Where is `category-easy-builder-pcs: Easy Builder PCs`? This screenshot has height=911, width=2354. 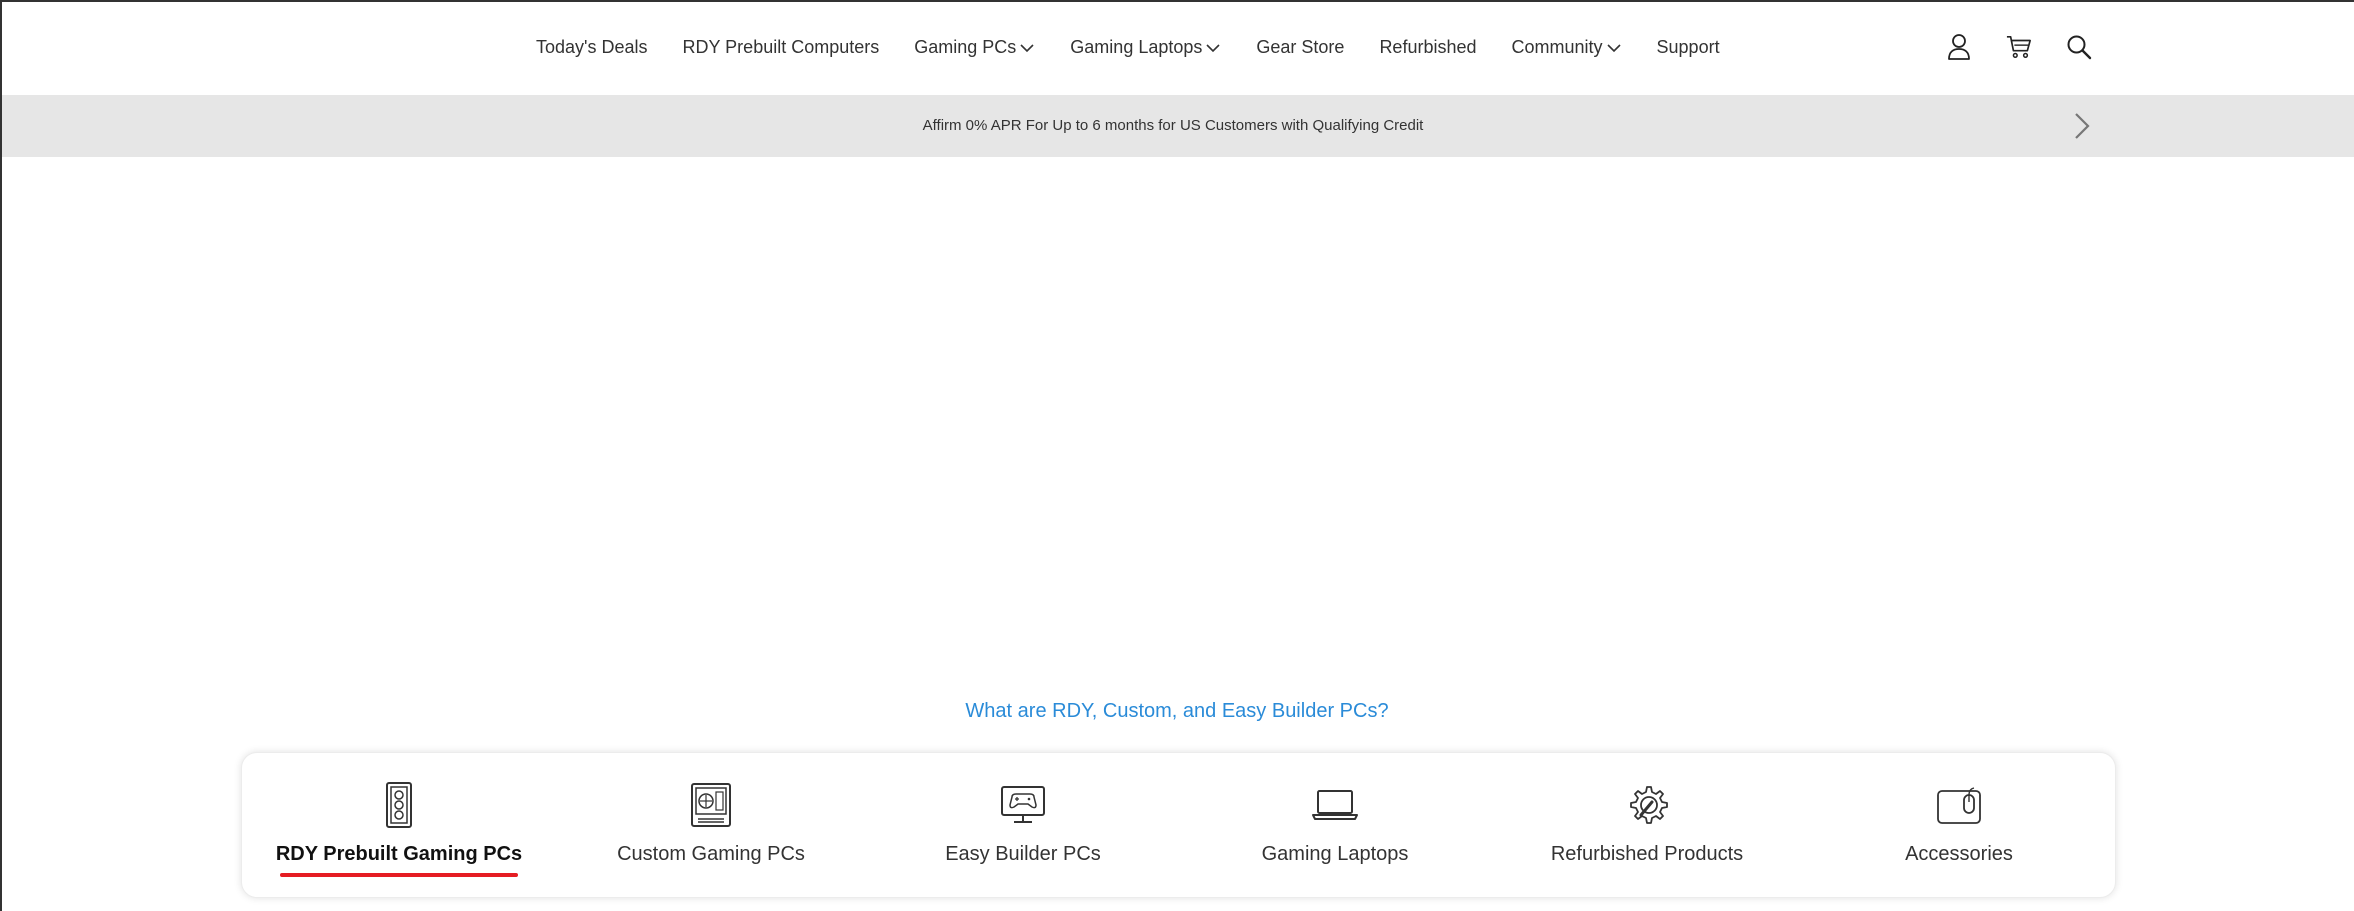
category-easy-builder-pcs: Easy Builder PCs is located at coordinates (1023, 826).